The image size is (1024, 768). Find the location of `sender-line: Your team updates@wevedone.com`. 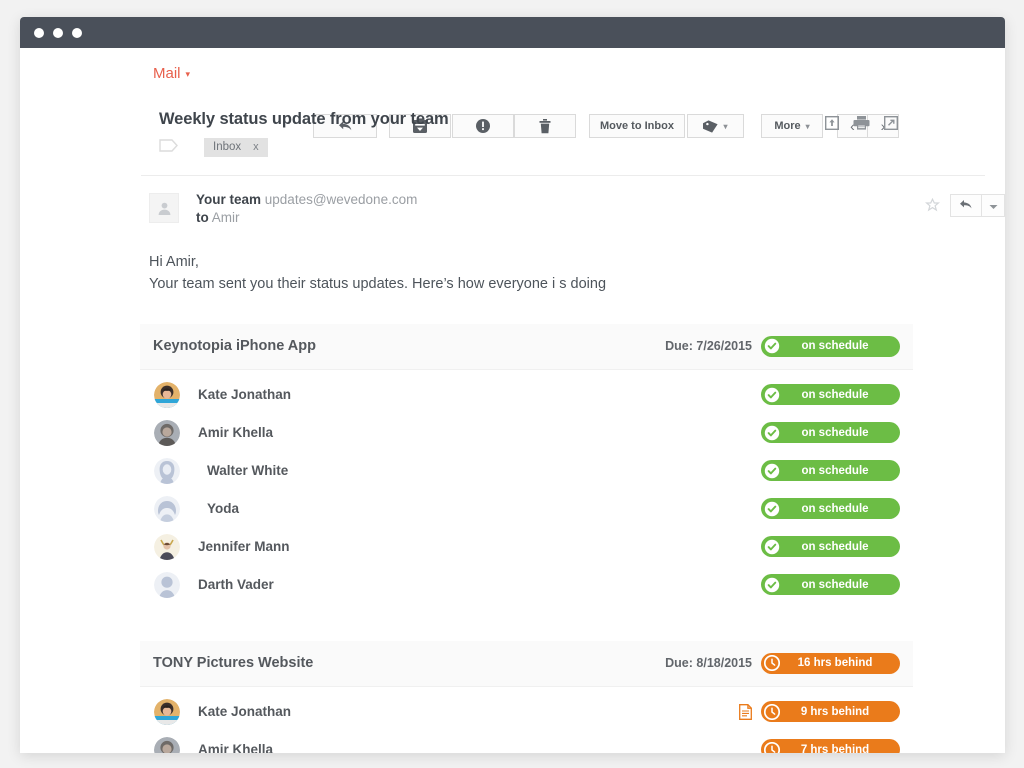

sender-line: Your team updates@wevedone.com is located at coordinates (306, 199).